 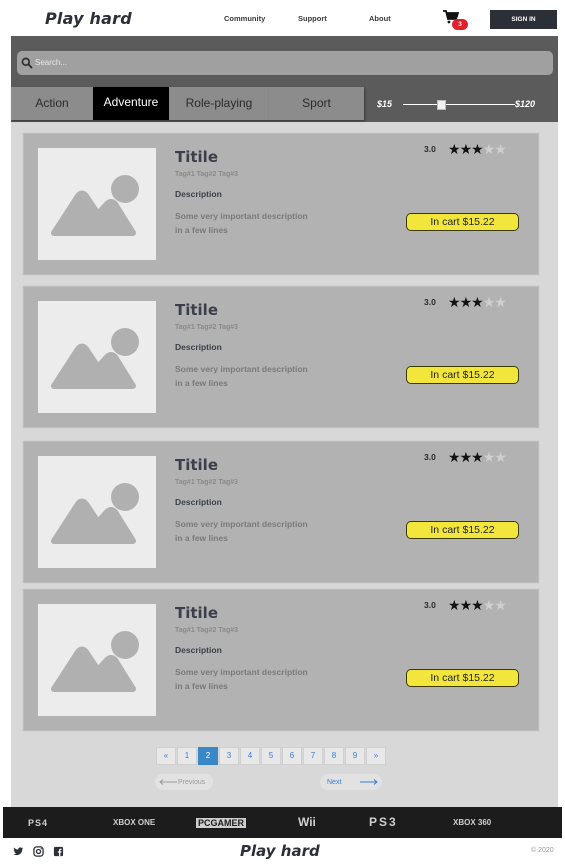 What do you see at coordinates (52, 103) in the screenshot?
I see `tab-action: Action` at bounding box center [52, 103].